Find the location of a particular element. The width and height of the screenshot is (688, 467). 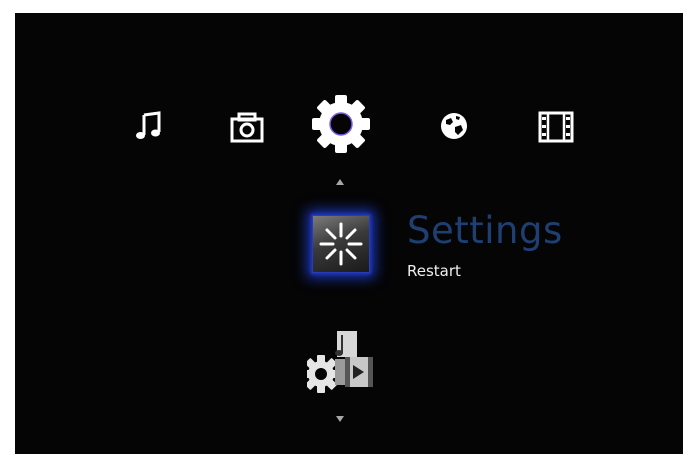

scroll-up-arrow-icon is located at coordinates (340, 182).